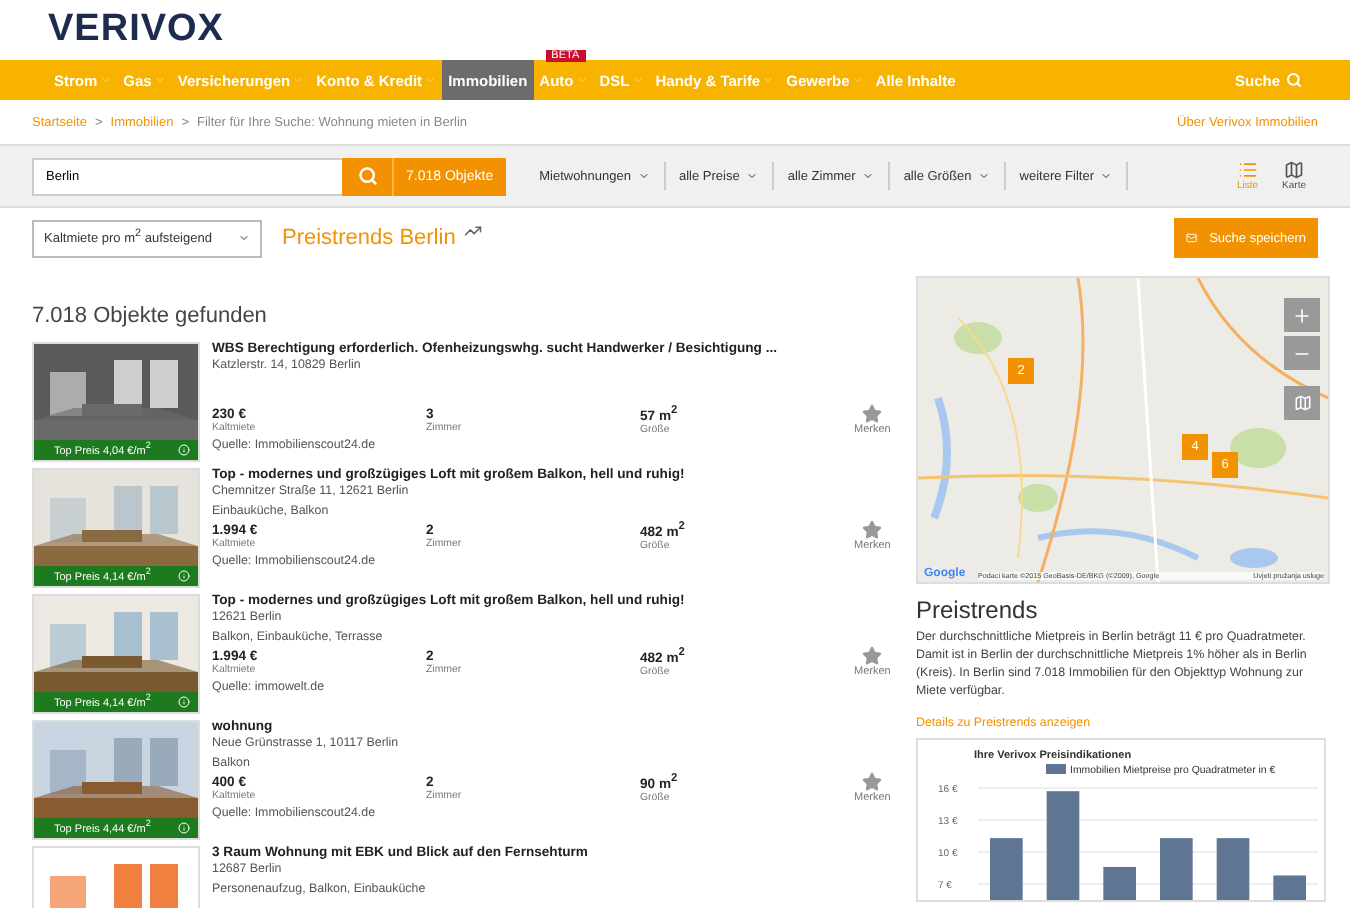 The image size is (1350, 908). I want to click on logo: VERIVOX, so click(136, 30).